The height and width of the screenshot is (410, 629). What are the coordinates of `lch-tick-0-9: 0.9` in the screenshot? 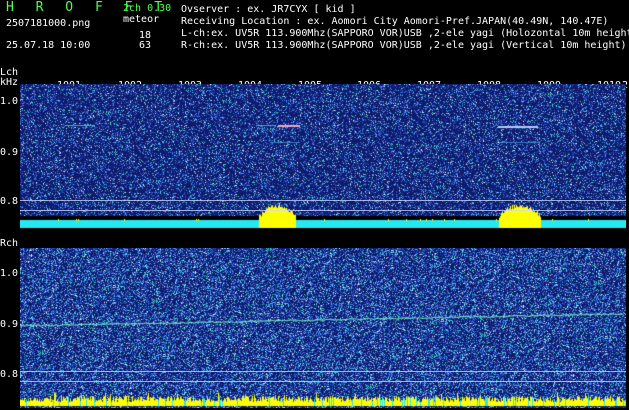 It's located at (9, 152).